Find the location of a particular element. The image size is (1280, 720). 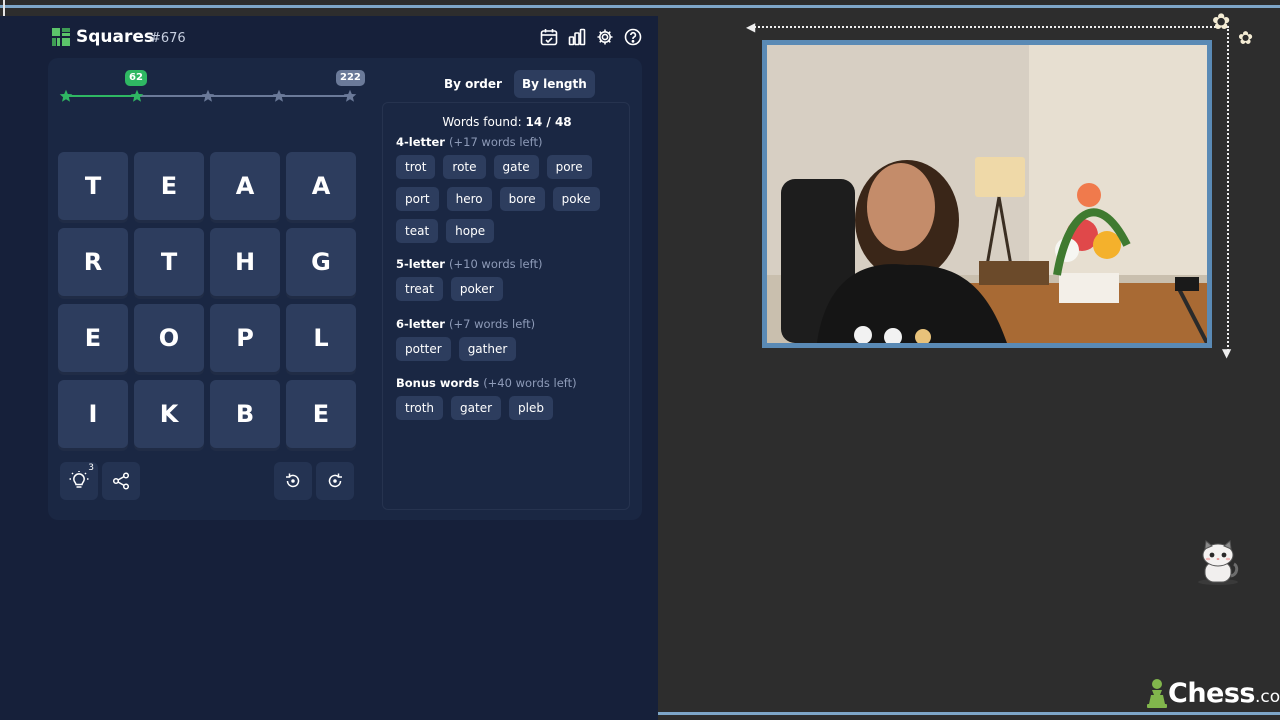

settings-icon is located at coordinates (605, 37).